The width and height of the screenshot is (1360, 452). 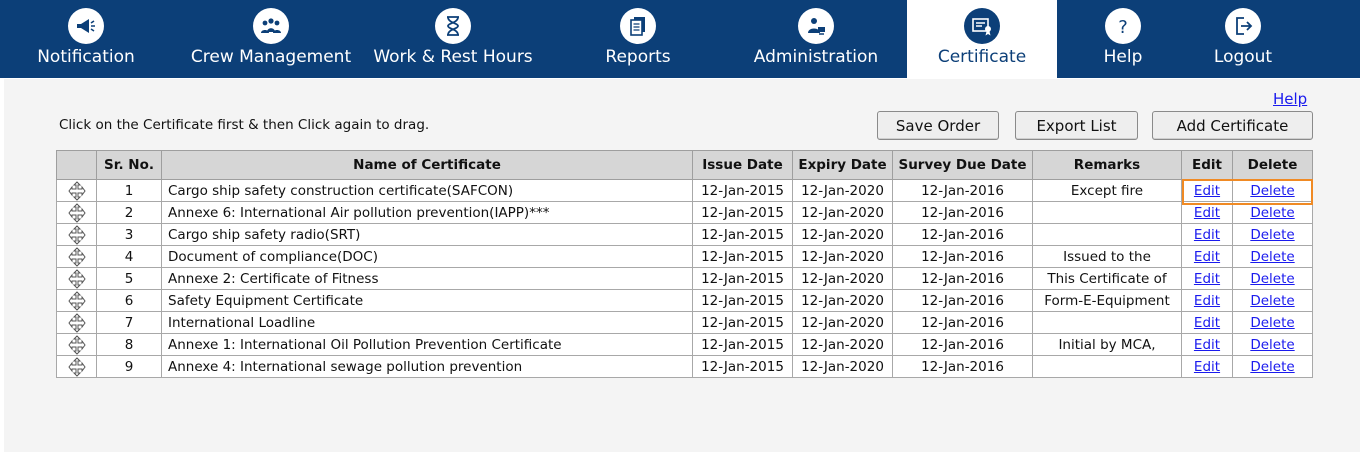 What do you see at coordinates (1107, 300) in the screenshot?
I see `remarks-cell: Form-E-Equipment` at bounding box center [1107, 300].